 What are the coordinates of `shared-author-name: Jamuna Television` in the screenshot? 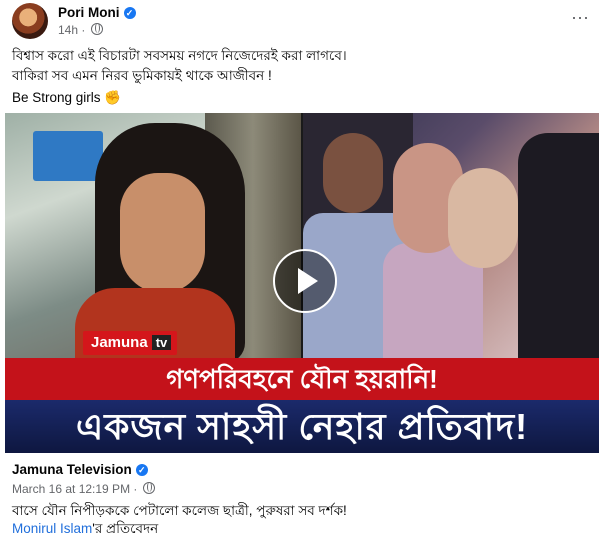 It's located at (72, 469).